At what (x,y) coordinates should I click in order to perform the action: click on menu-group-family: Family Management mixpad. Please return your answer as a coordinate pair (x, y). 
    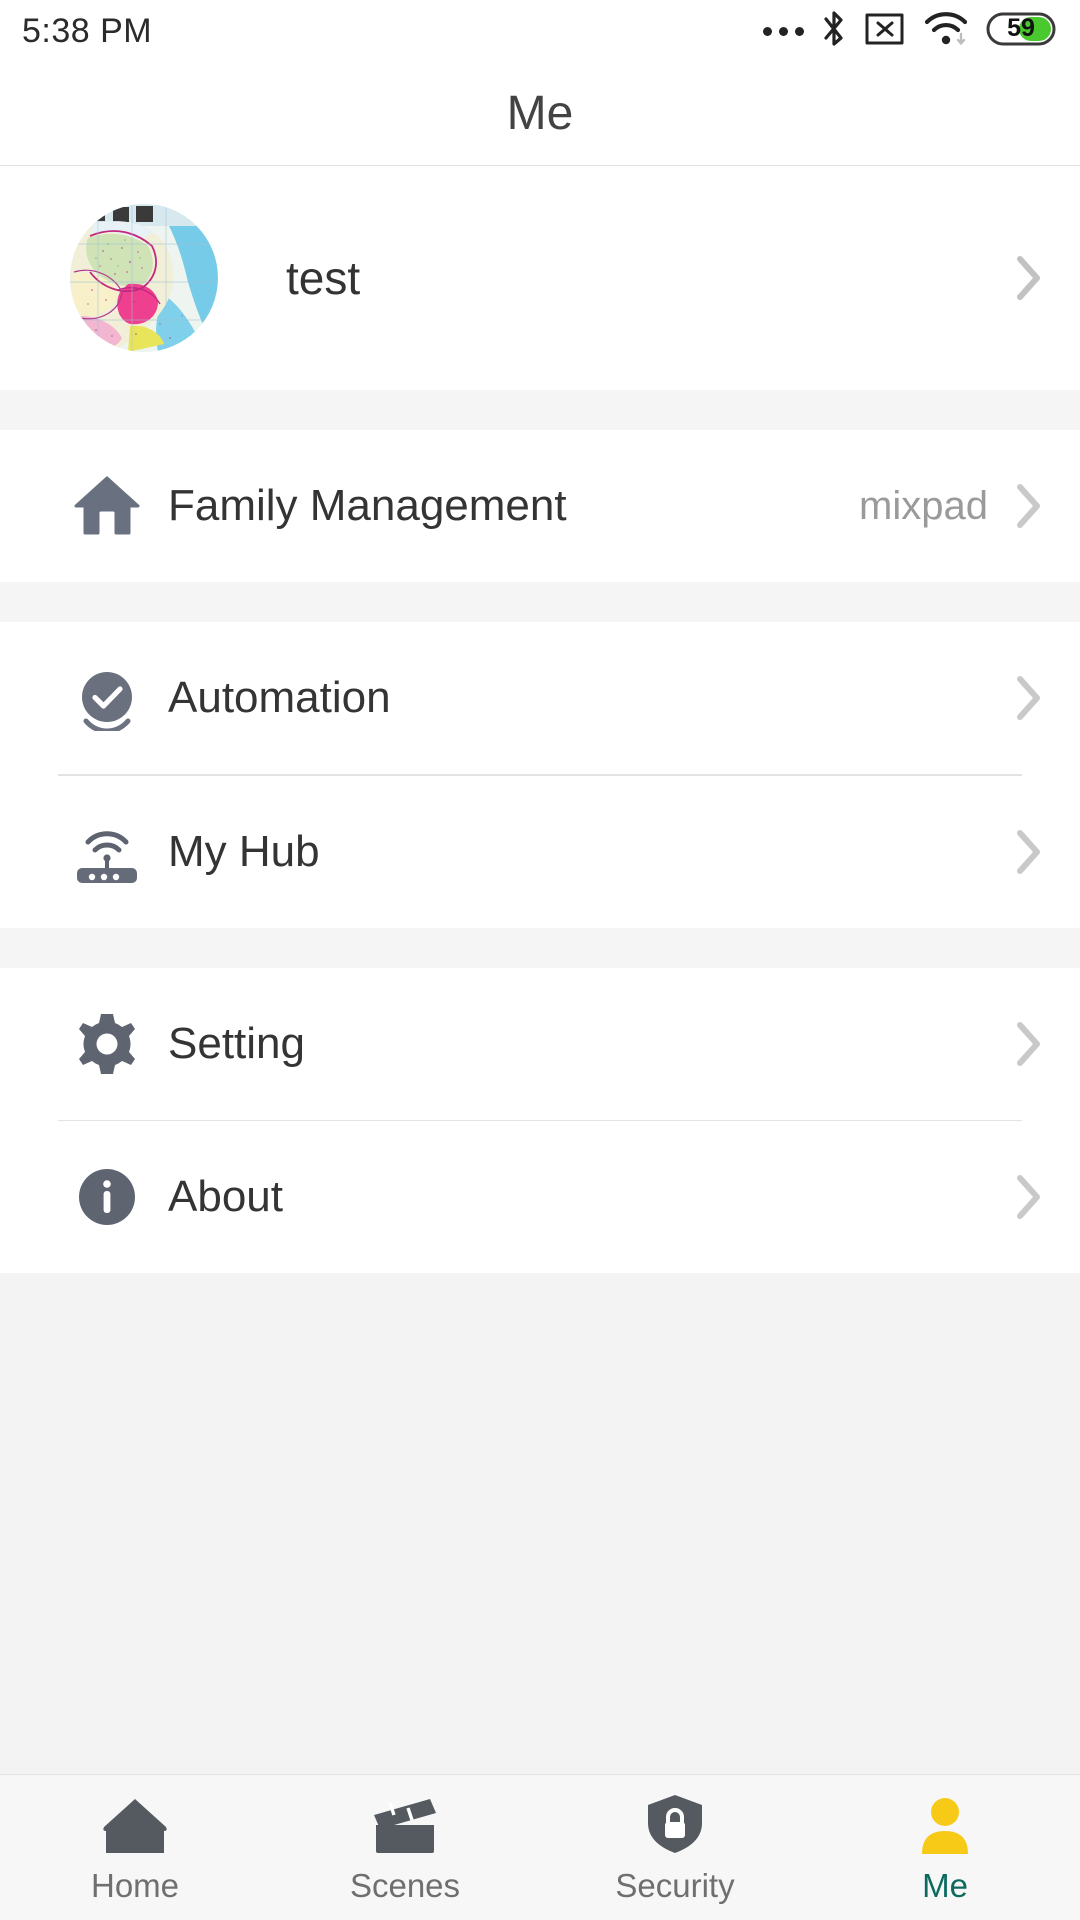
    Looking at the image, I should click on (540, 506).